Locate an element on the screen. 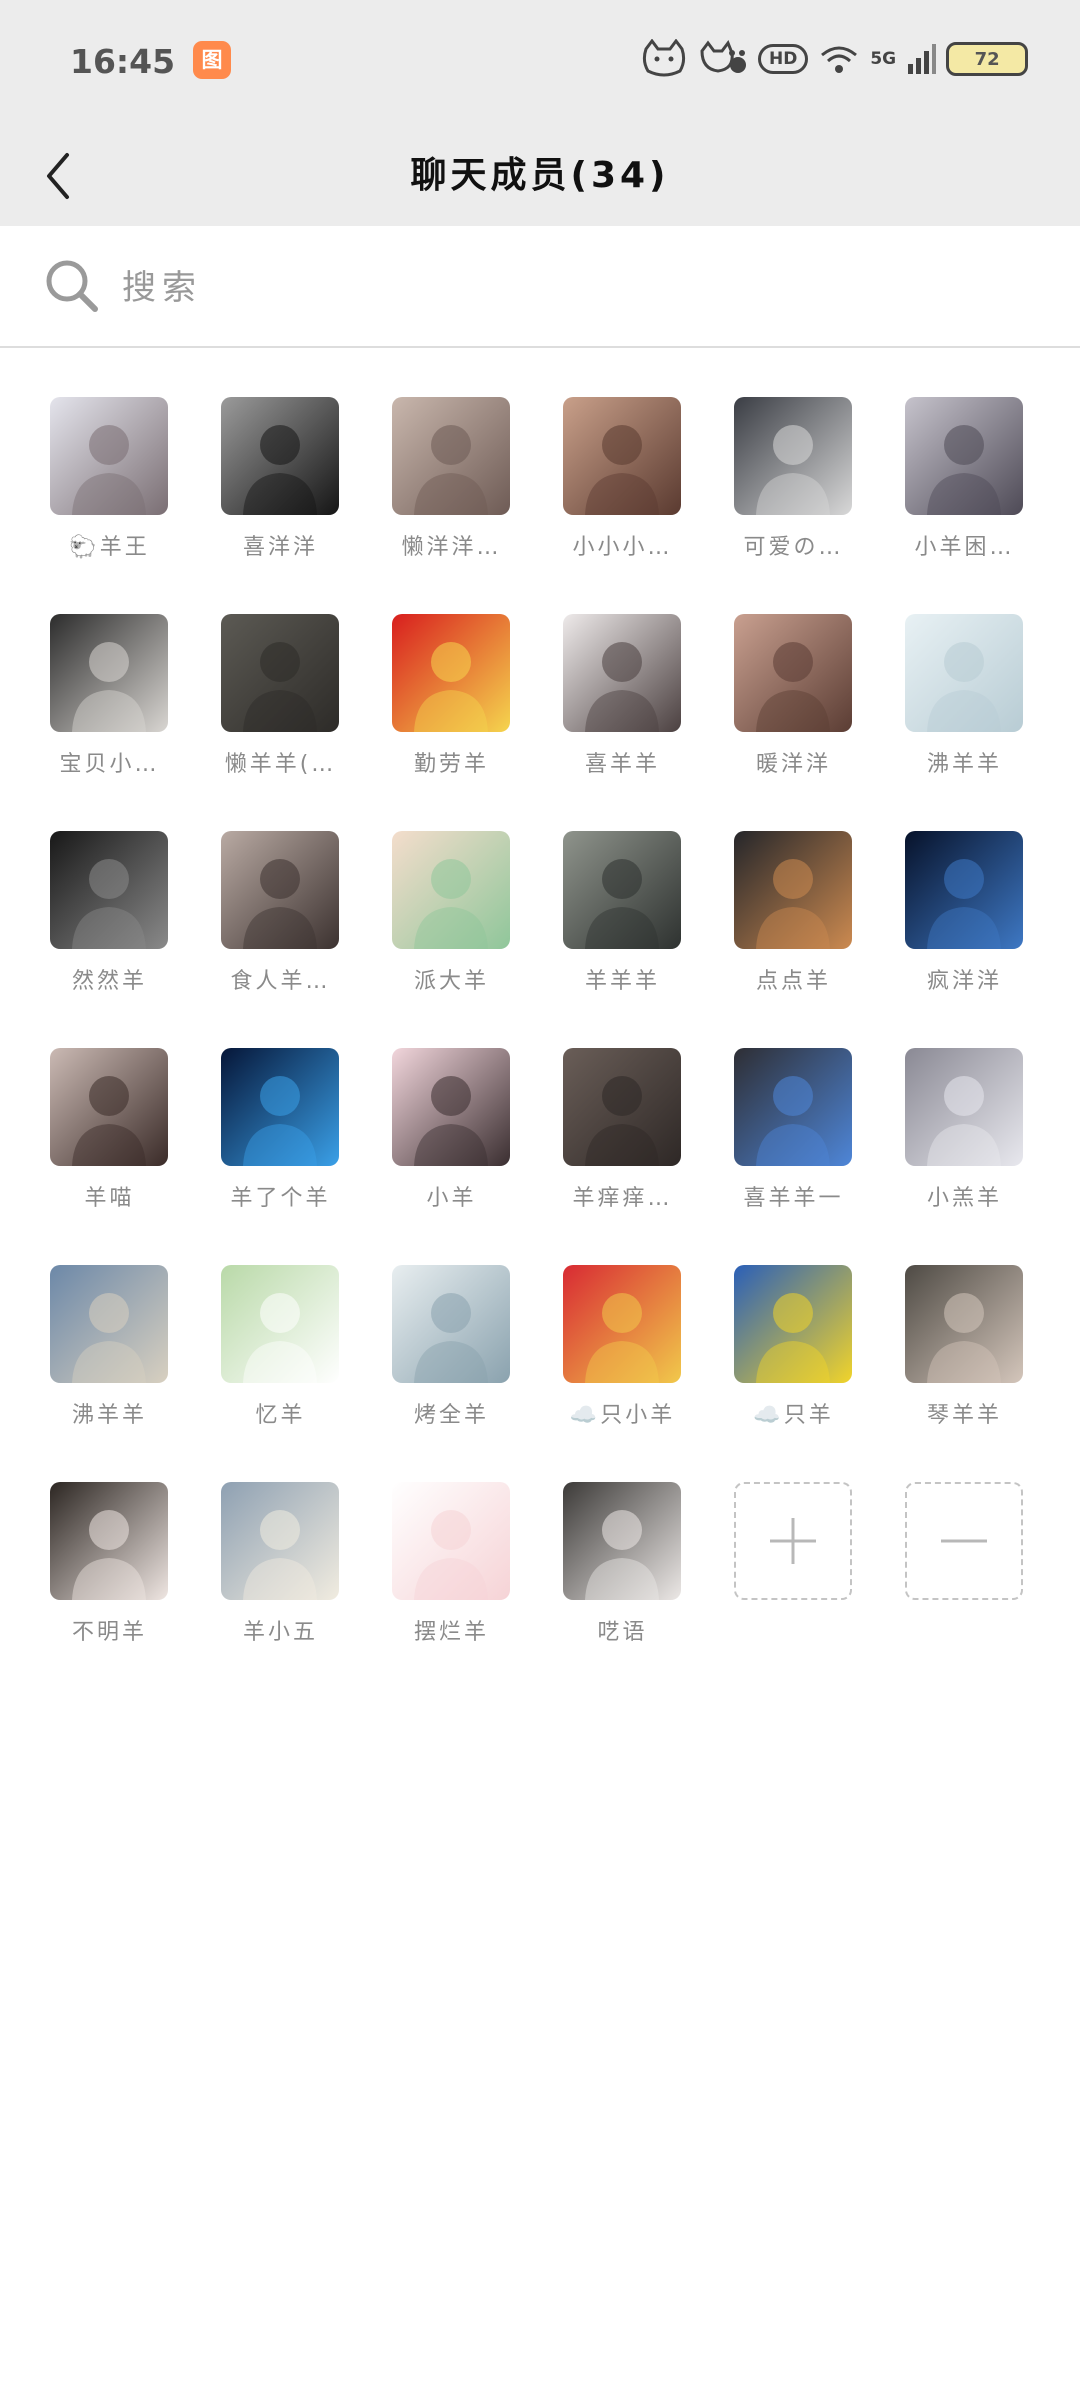  member-name: ☁️只羊 is located at coordinates (793, 1415).